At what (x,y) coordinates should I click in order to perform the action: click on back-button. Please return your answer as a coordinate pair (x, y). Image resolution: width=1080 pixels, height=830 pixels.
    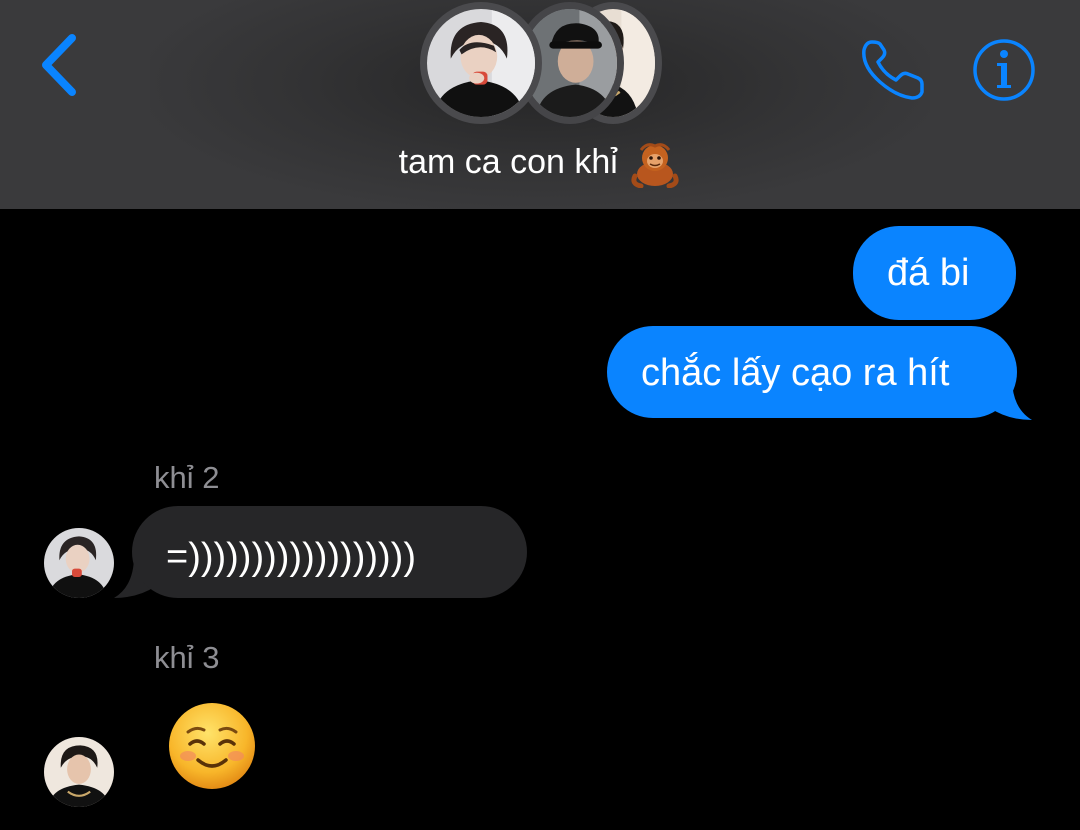
    Looking at the image, I should click on (61, 65).